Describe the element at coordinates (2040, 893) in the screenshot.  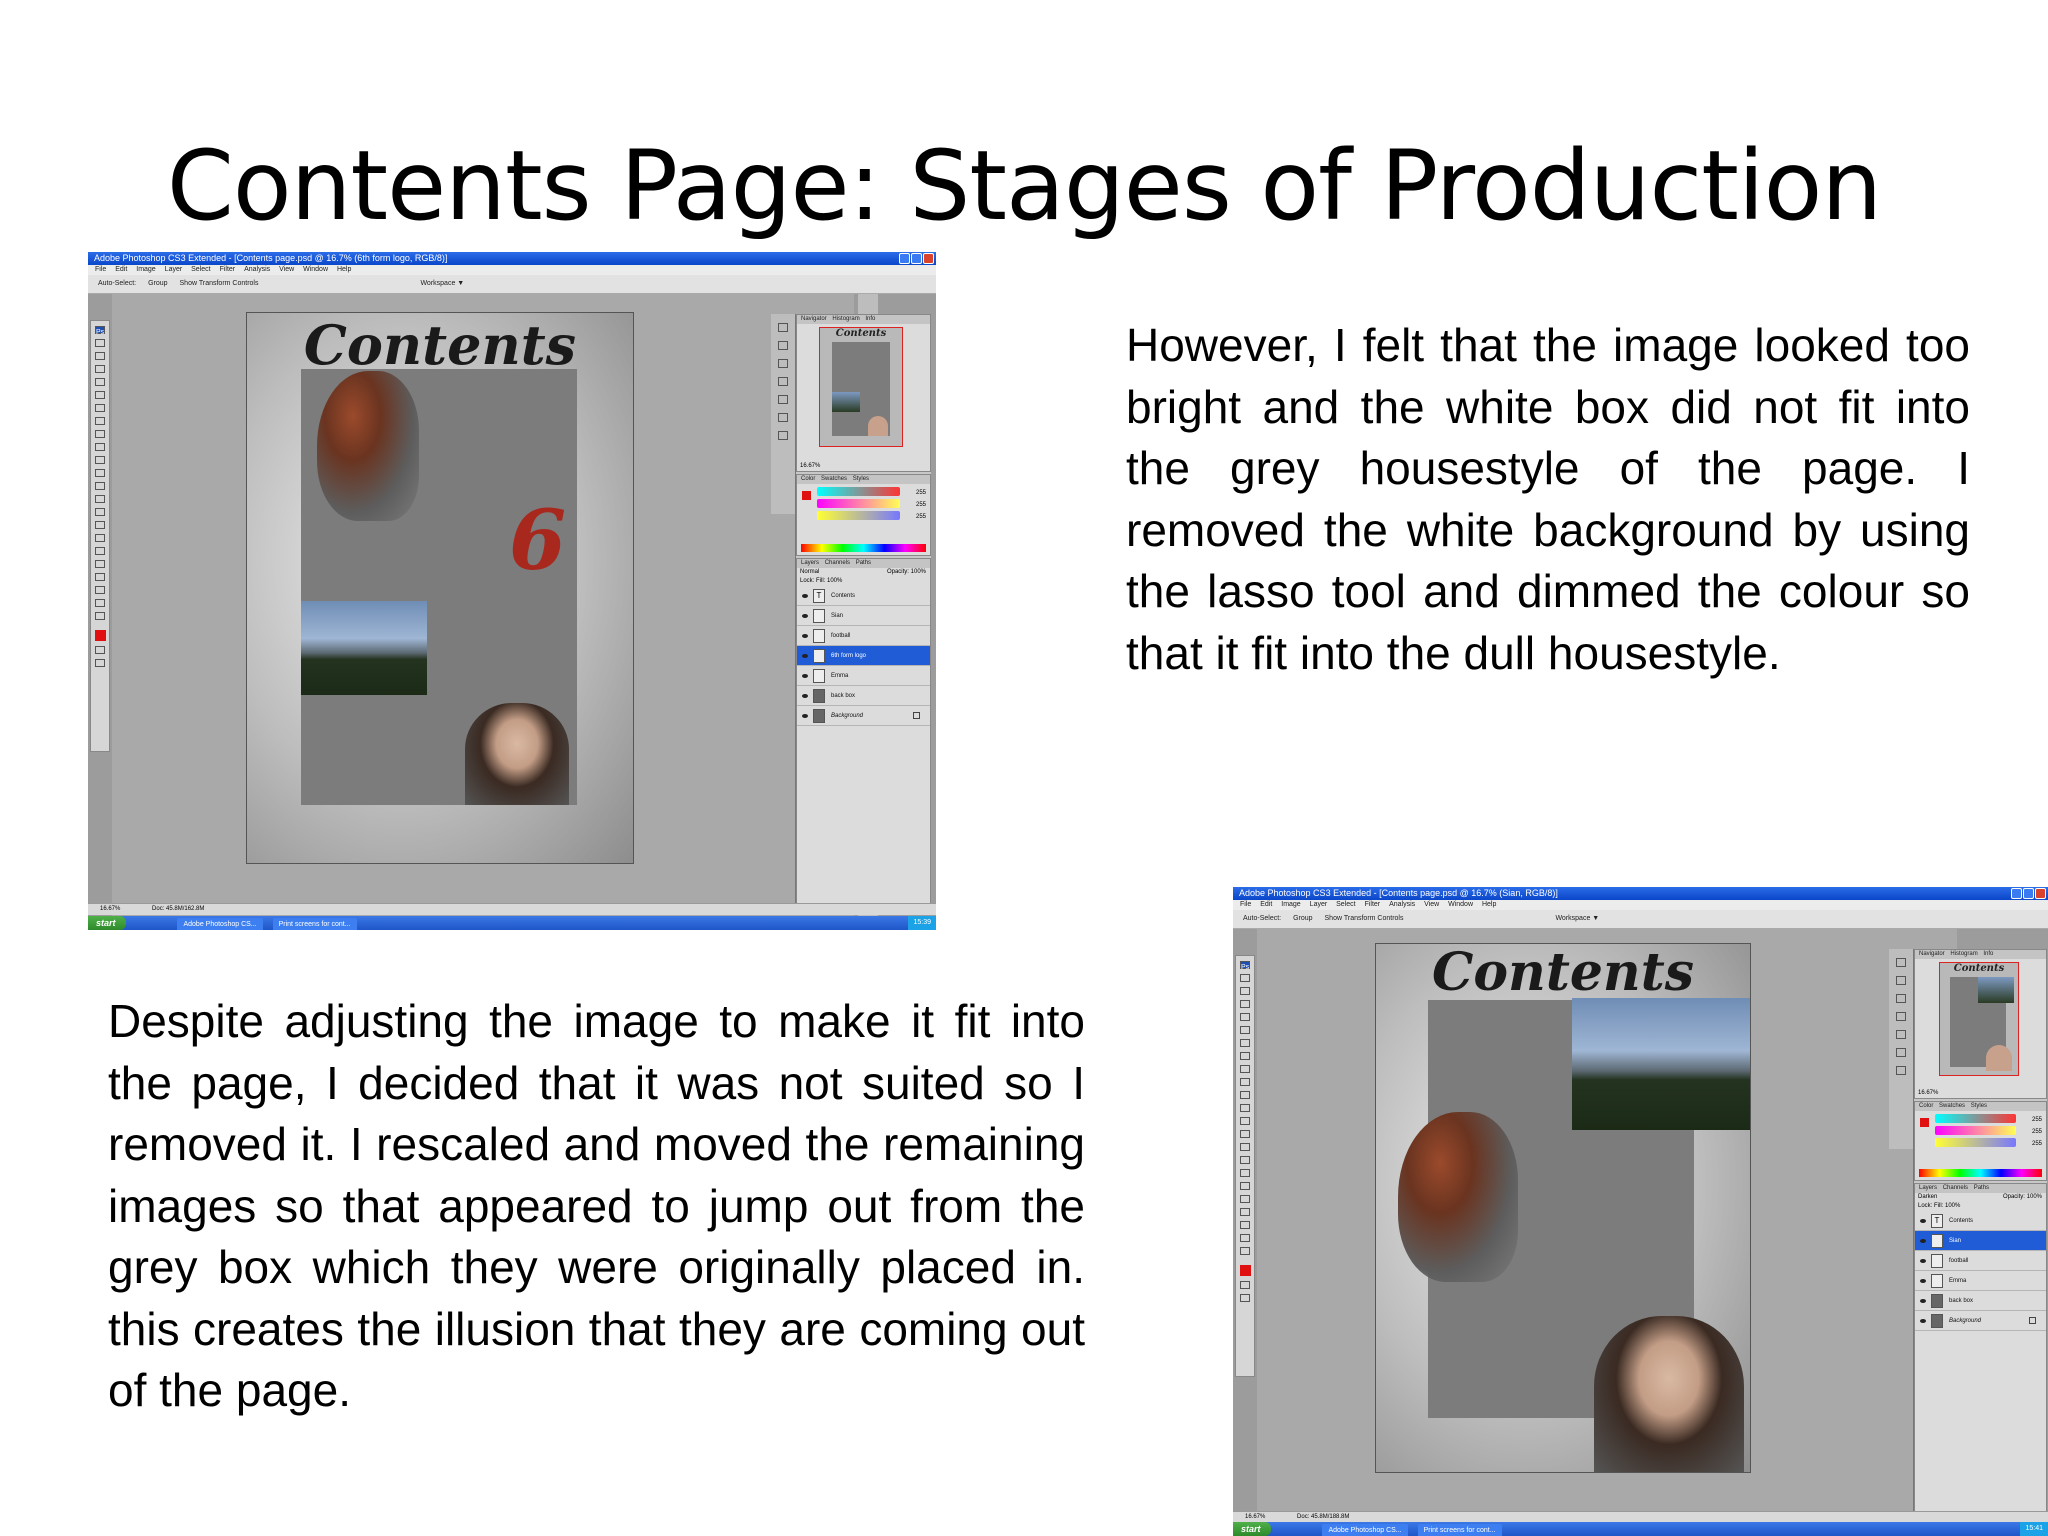
I see `close-icon` at that location.